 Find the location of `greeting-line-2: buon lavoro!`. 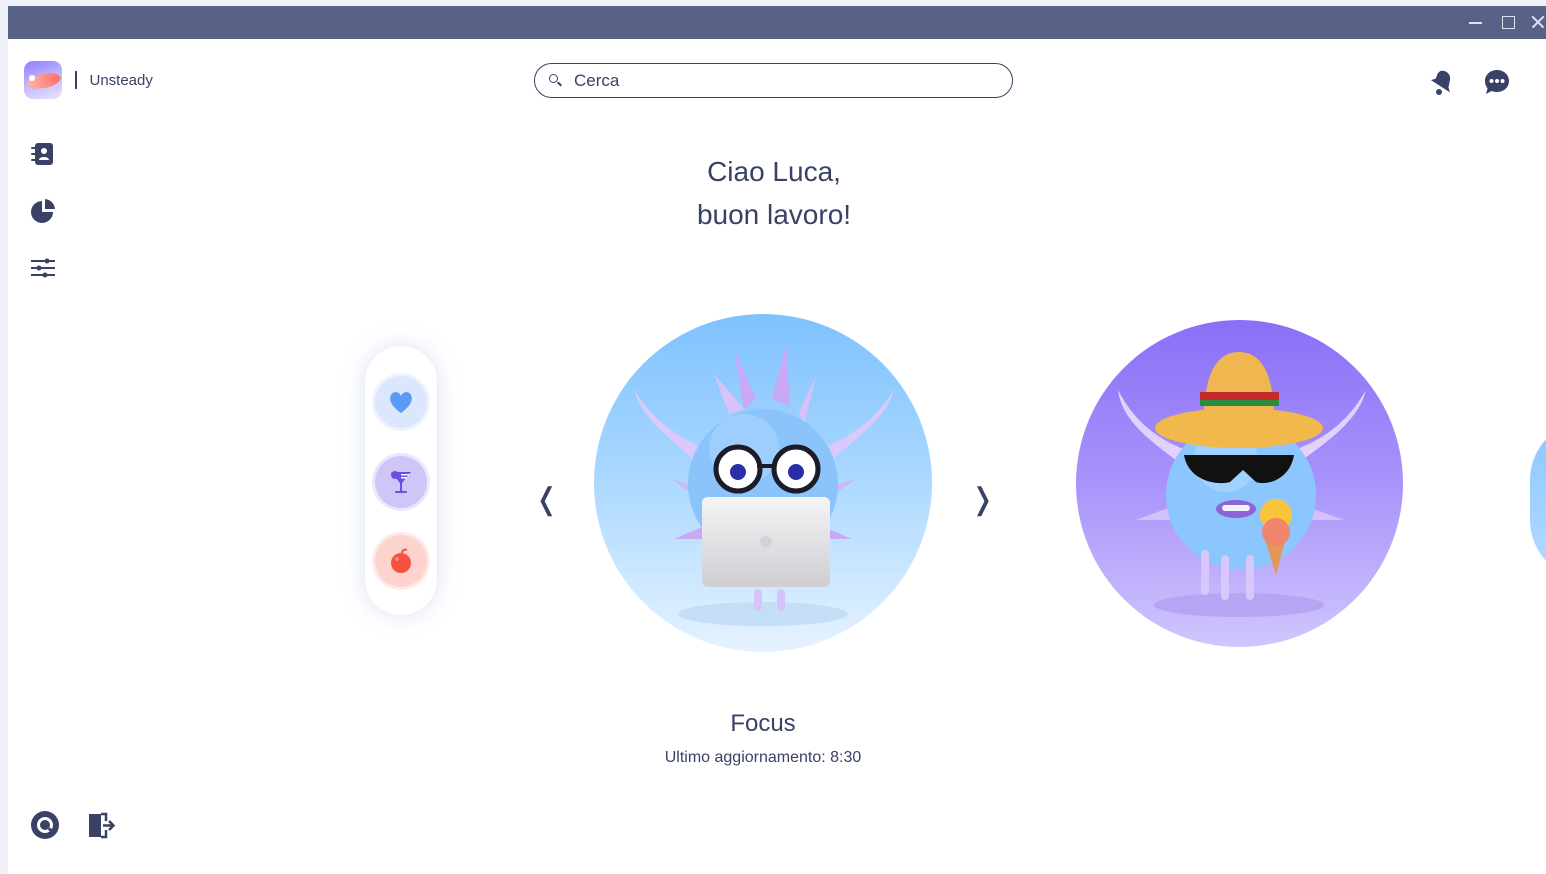

greeting-line-2: buon lavoro! is located at coordinates (774, 214).